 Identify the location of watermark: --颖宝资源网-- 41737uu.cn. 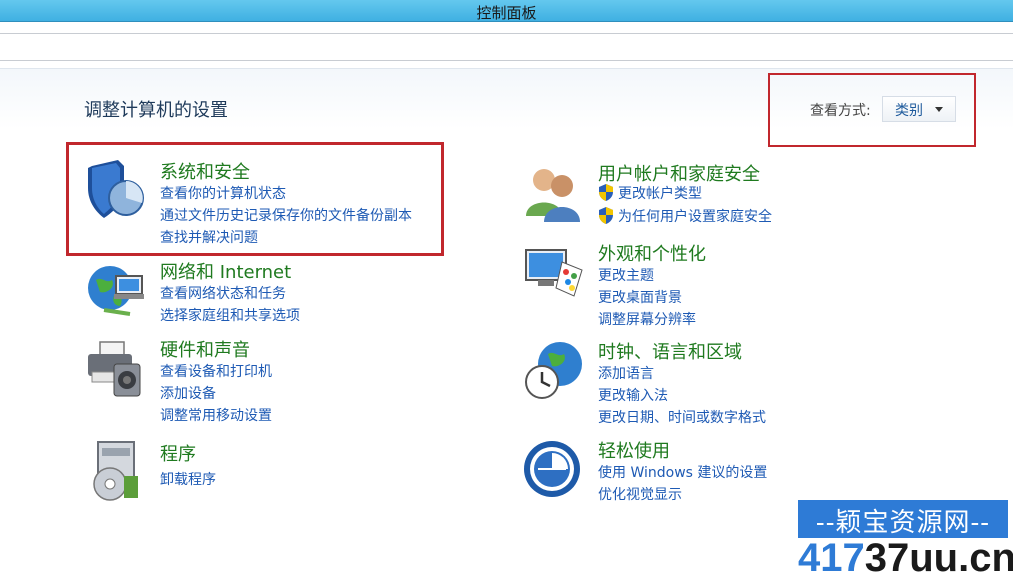
(905, 540).